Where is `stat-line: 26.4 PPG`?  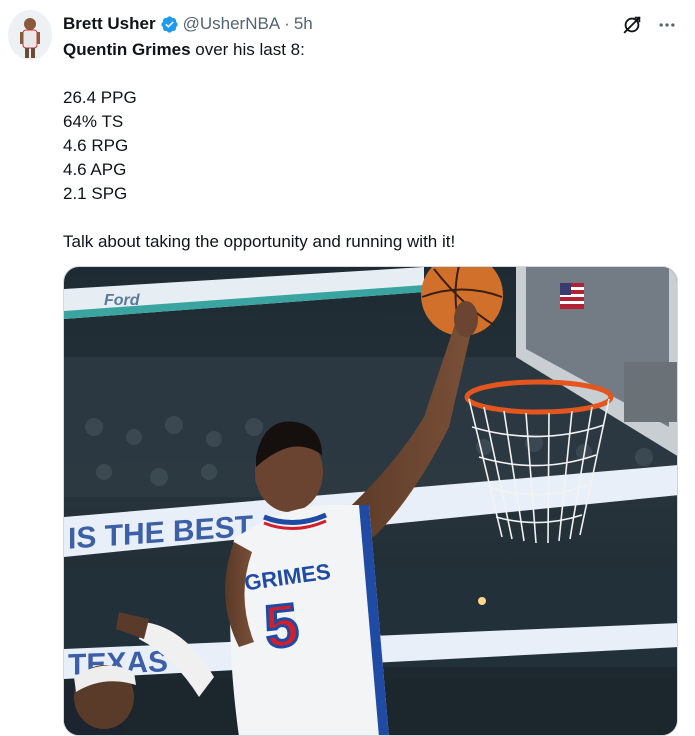 stat-line: 26.4 PPG is located at coordinates (100, 97).